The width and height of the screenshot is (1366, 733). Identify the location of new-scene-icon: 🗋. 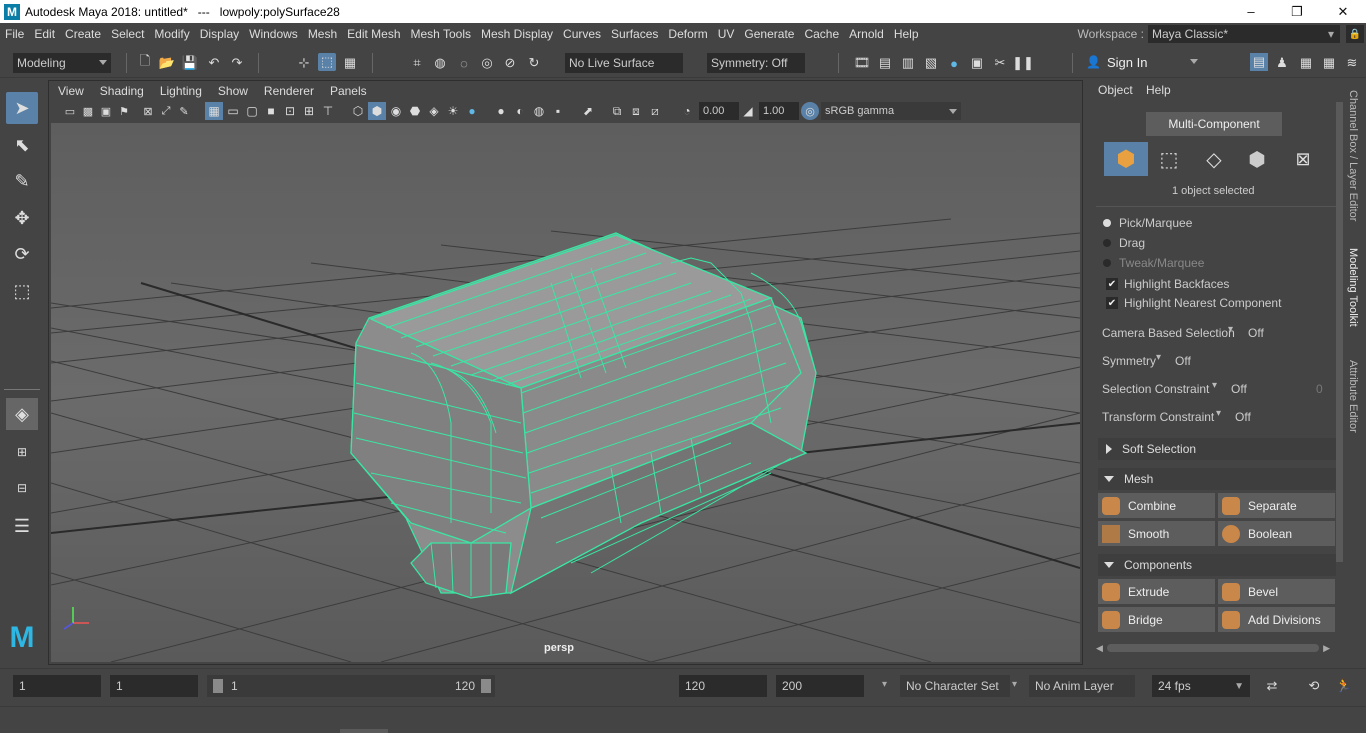
(145, 62).